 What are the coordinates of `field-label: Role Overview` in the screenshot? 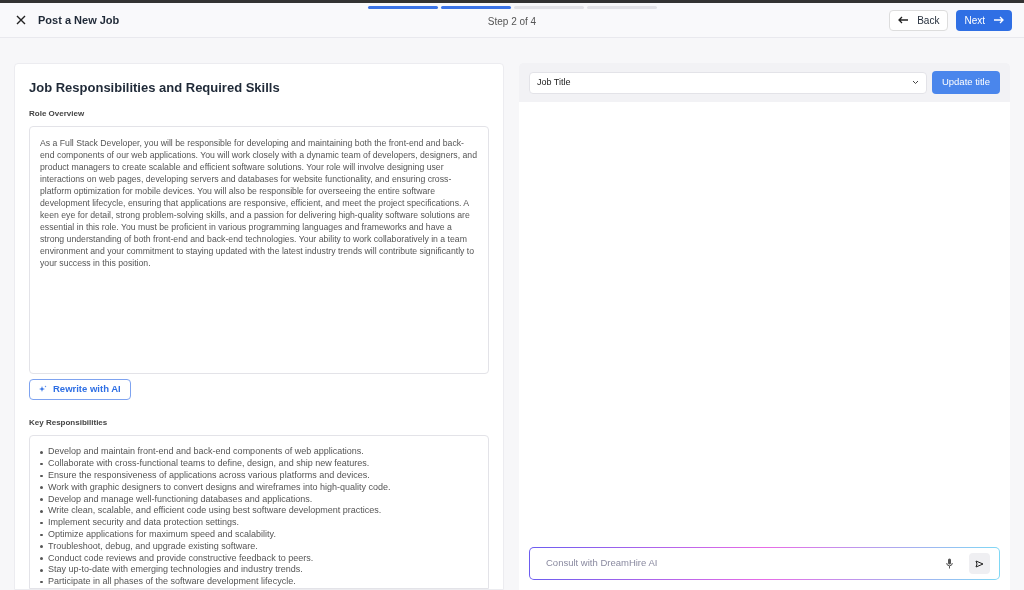 It's located at (57, 113).